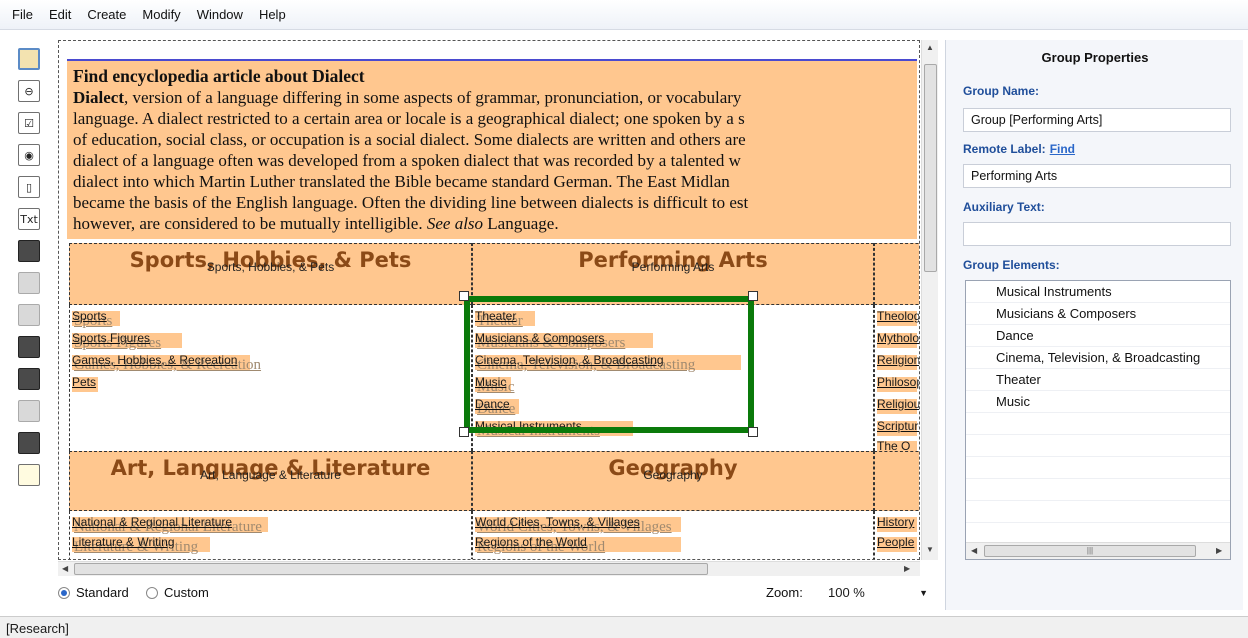 This screenshot has height=638, width=1248. I want to click on remote-label-field: Performing Arts, so click(1097, 176).